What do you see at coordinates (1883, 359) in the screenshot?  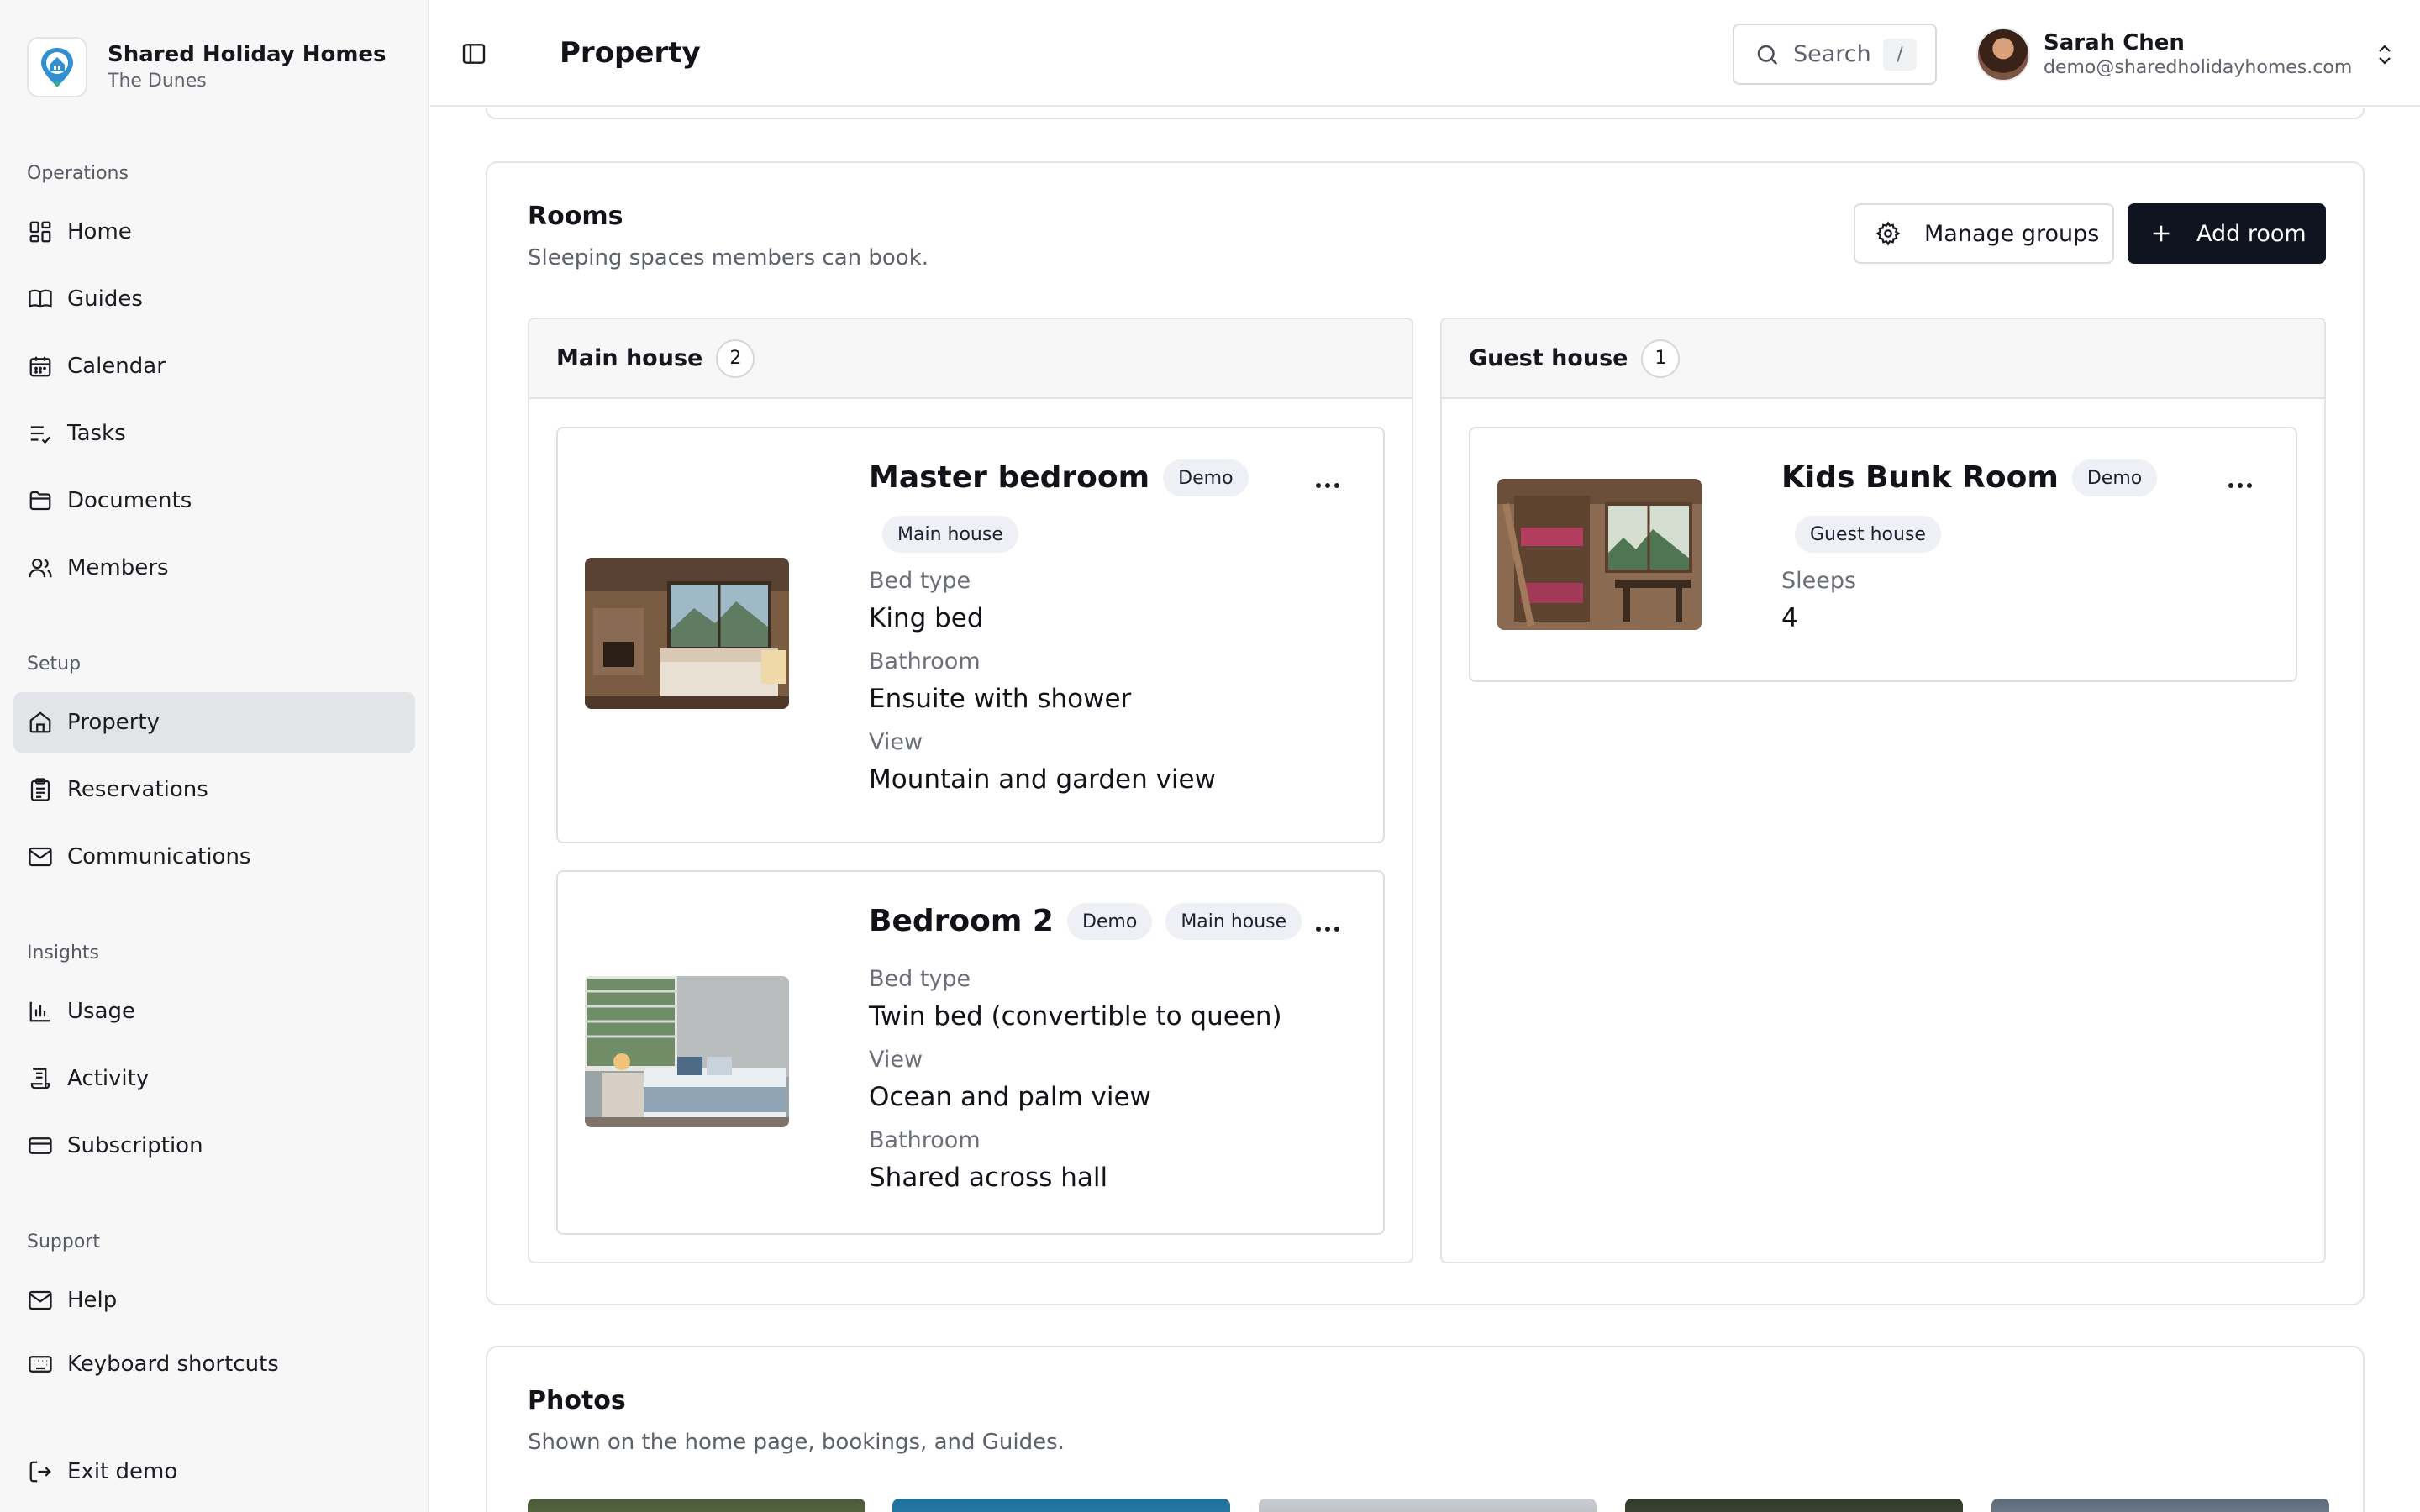 I see `room-group-header: Guest house 1` at bounding box center [1883, 359].